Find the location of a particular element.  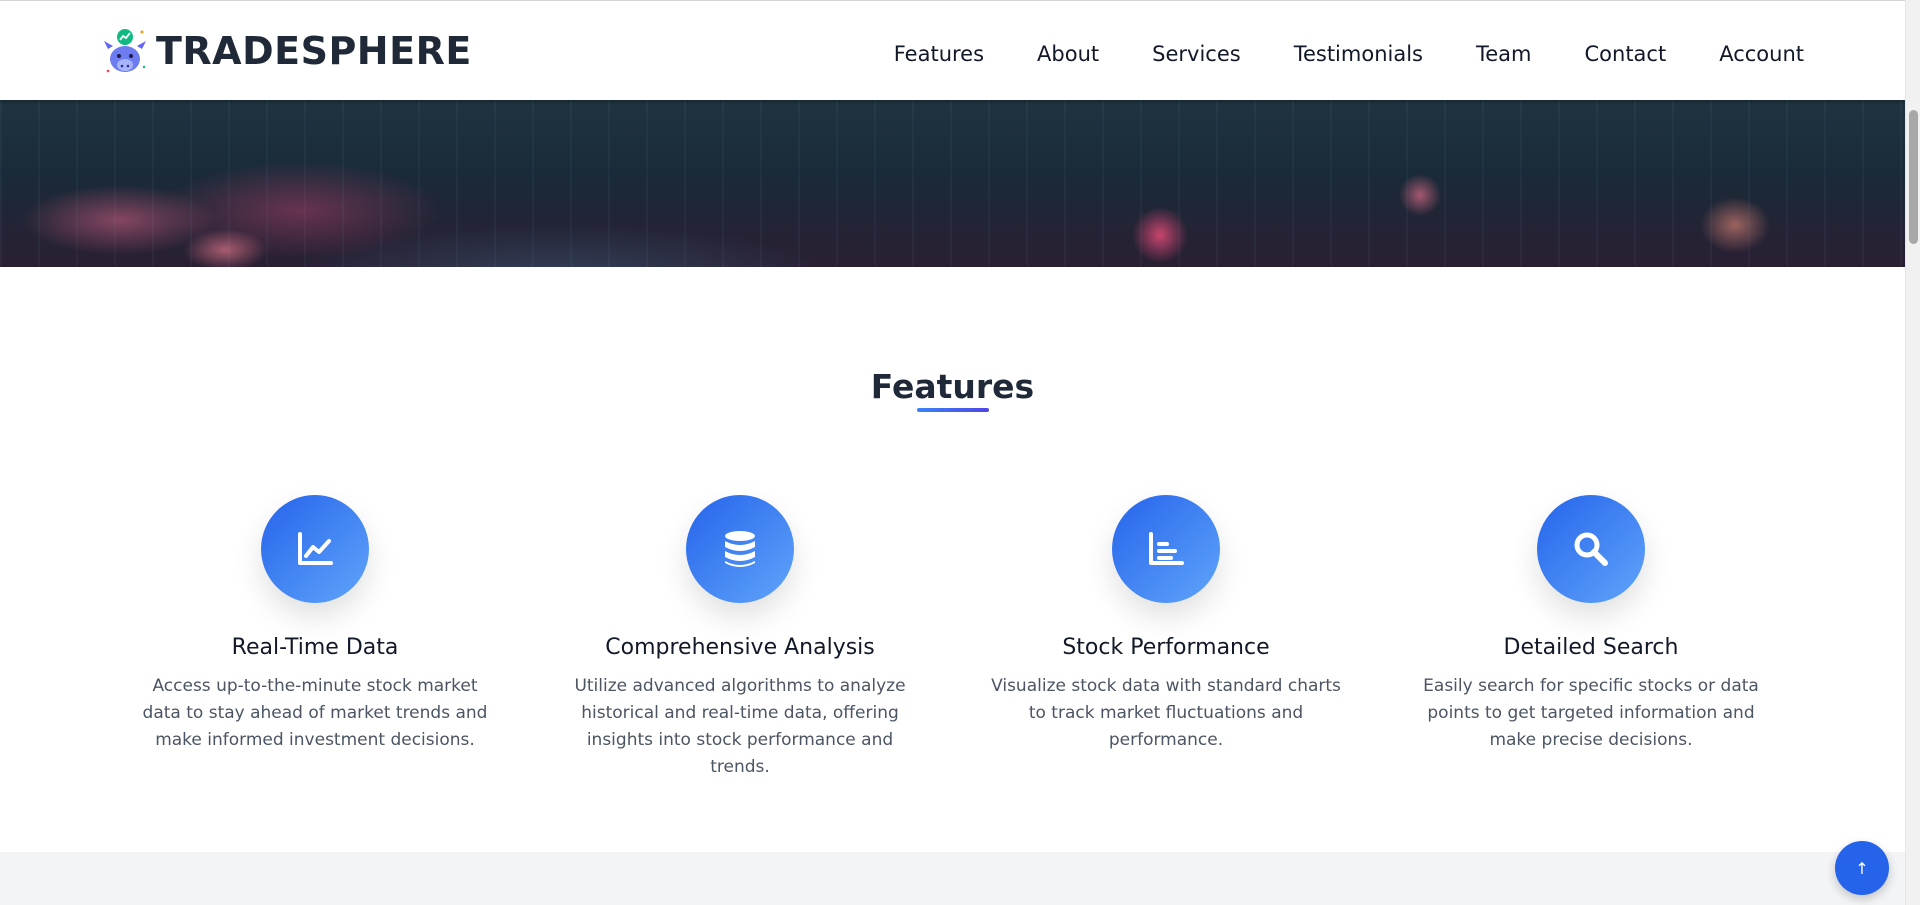

scrollbar-thumb is located at coordinates (1913, 177).